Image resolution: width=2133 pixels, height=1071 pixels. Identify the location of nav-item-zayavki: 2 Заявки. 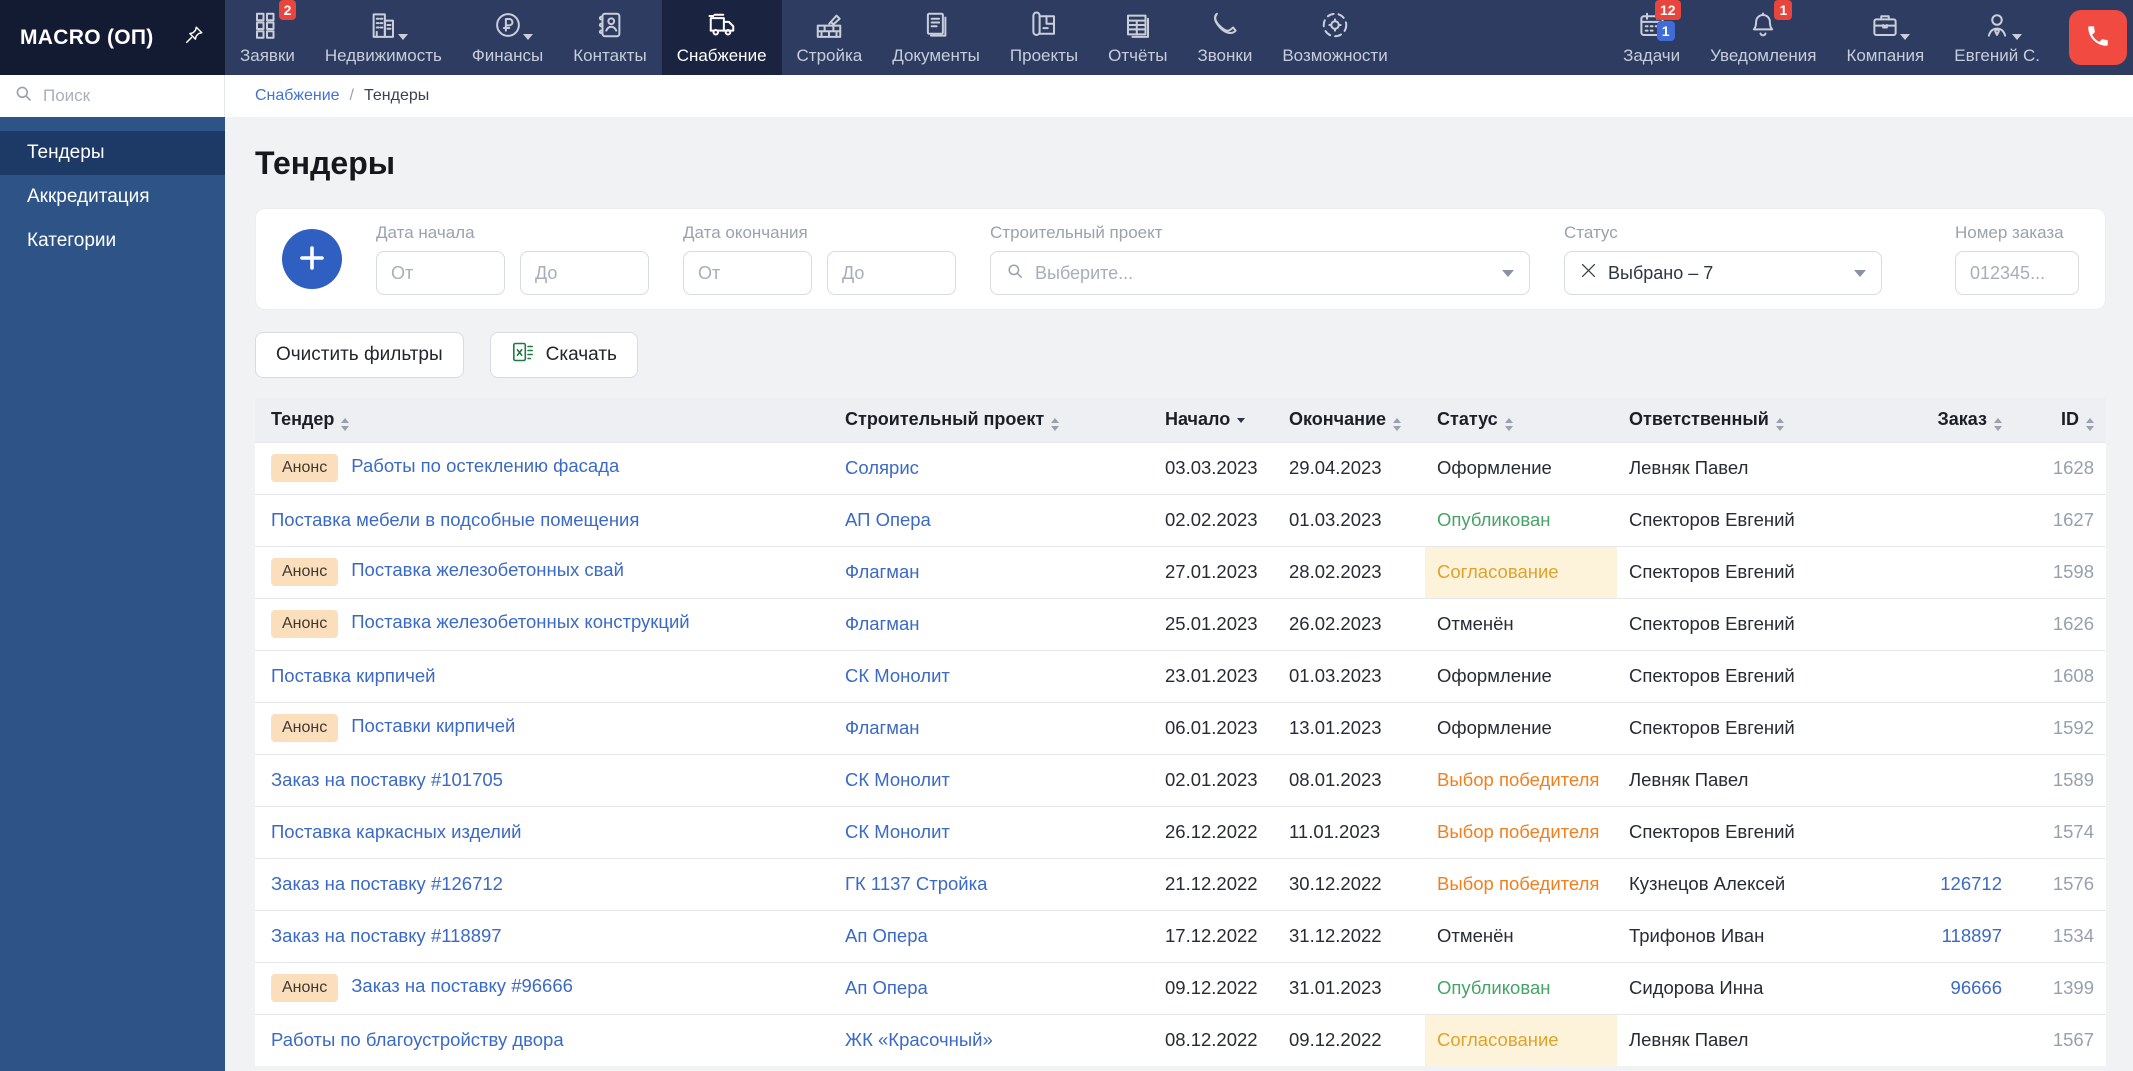
(267, 37).